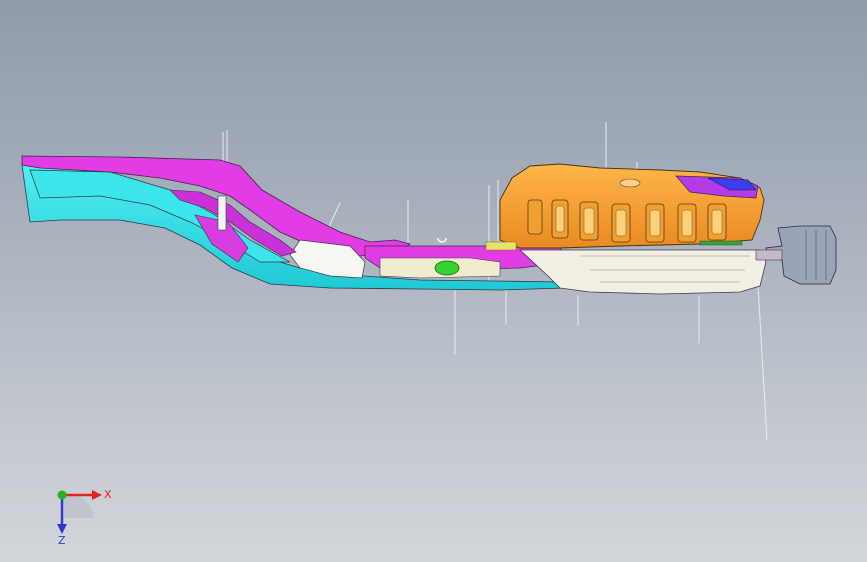 The height and width of the screenshot is (562, 867). What do you see at coordinates (447, 268) in the screenshot?
I see `green-component` at bounding box center [447, 268].